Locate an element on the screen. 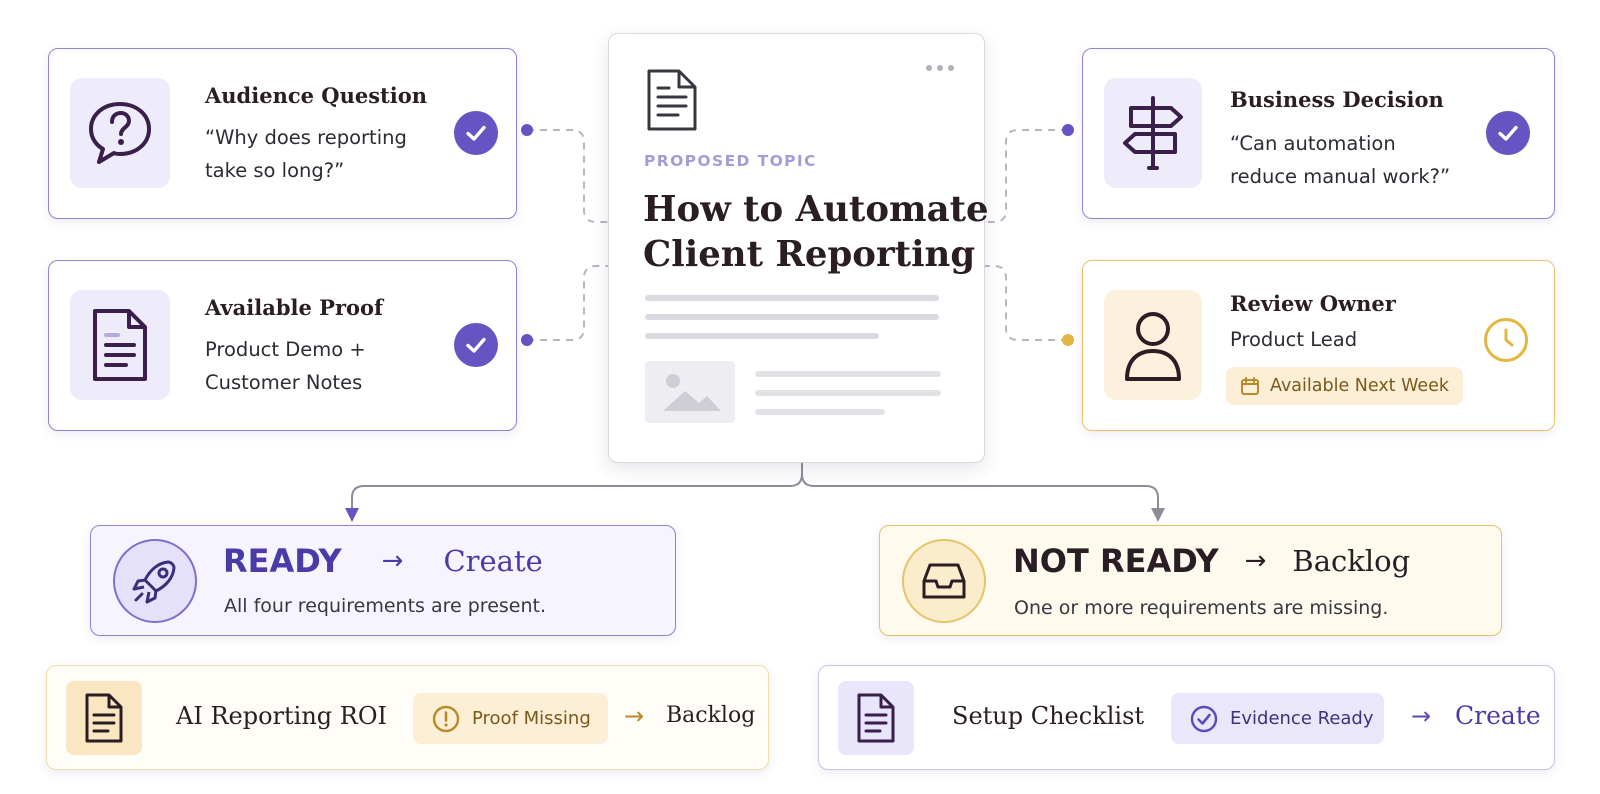 The height and width of the screenshot is (794, 1600). topic-kicker: PROPOSED TOPIC is located at coordinates (730, 161).